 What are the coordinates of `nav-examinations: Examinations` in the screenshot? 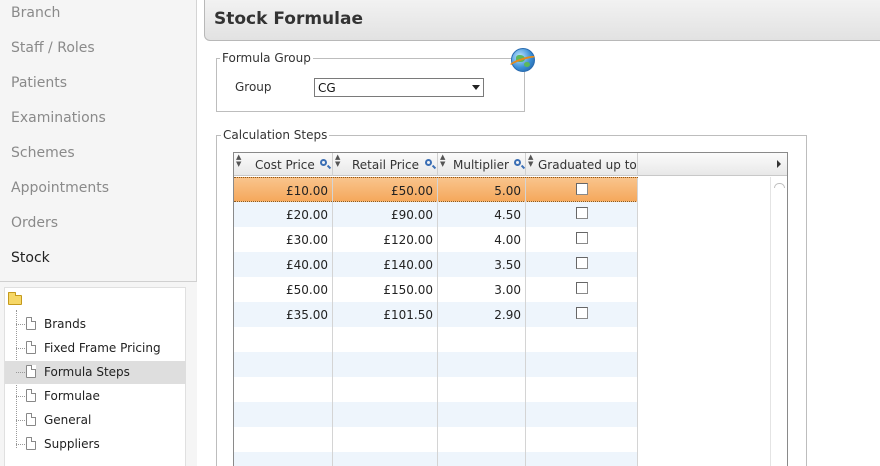 It's located at (58, 118).